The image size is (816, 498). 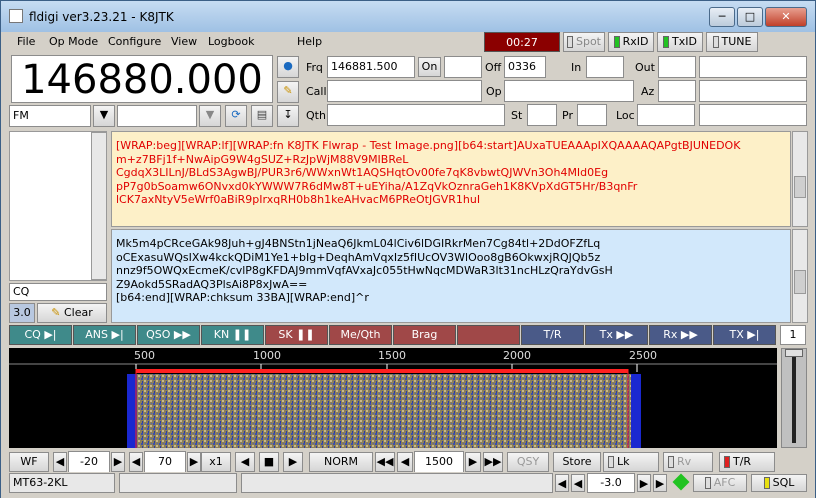 What do you see at coordinates (231, 41) in the screenshot?
I see `menu-logbook: Logbook` at bounding box center [231, 41].